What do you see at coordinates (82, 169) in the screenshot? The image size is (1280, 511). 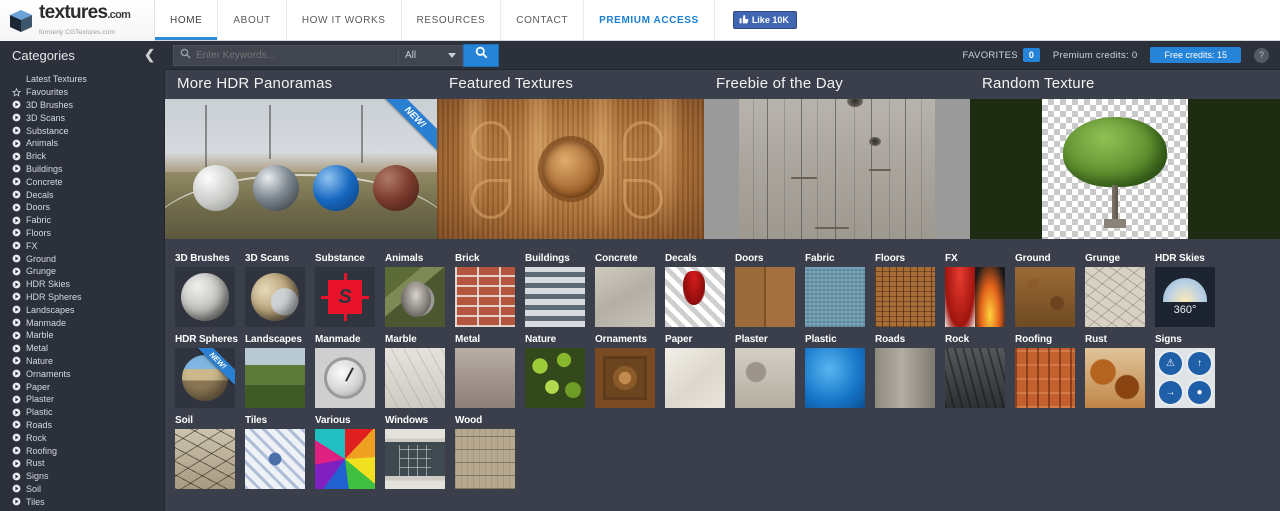 I see `sidebar-item-buildings: Buildings` at bounding box center [82, 169].